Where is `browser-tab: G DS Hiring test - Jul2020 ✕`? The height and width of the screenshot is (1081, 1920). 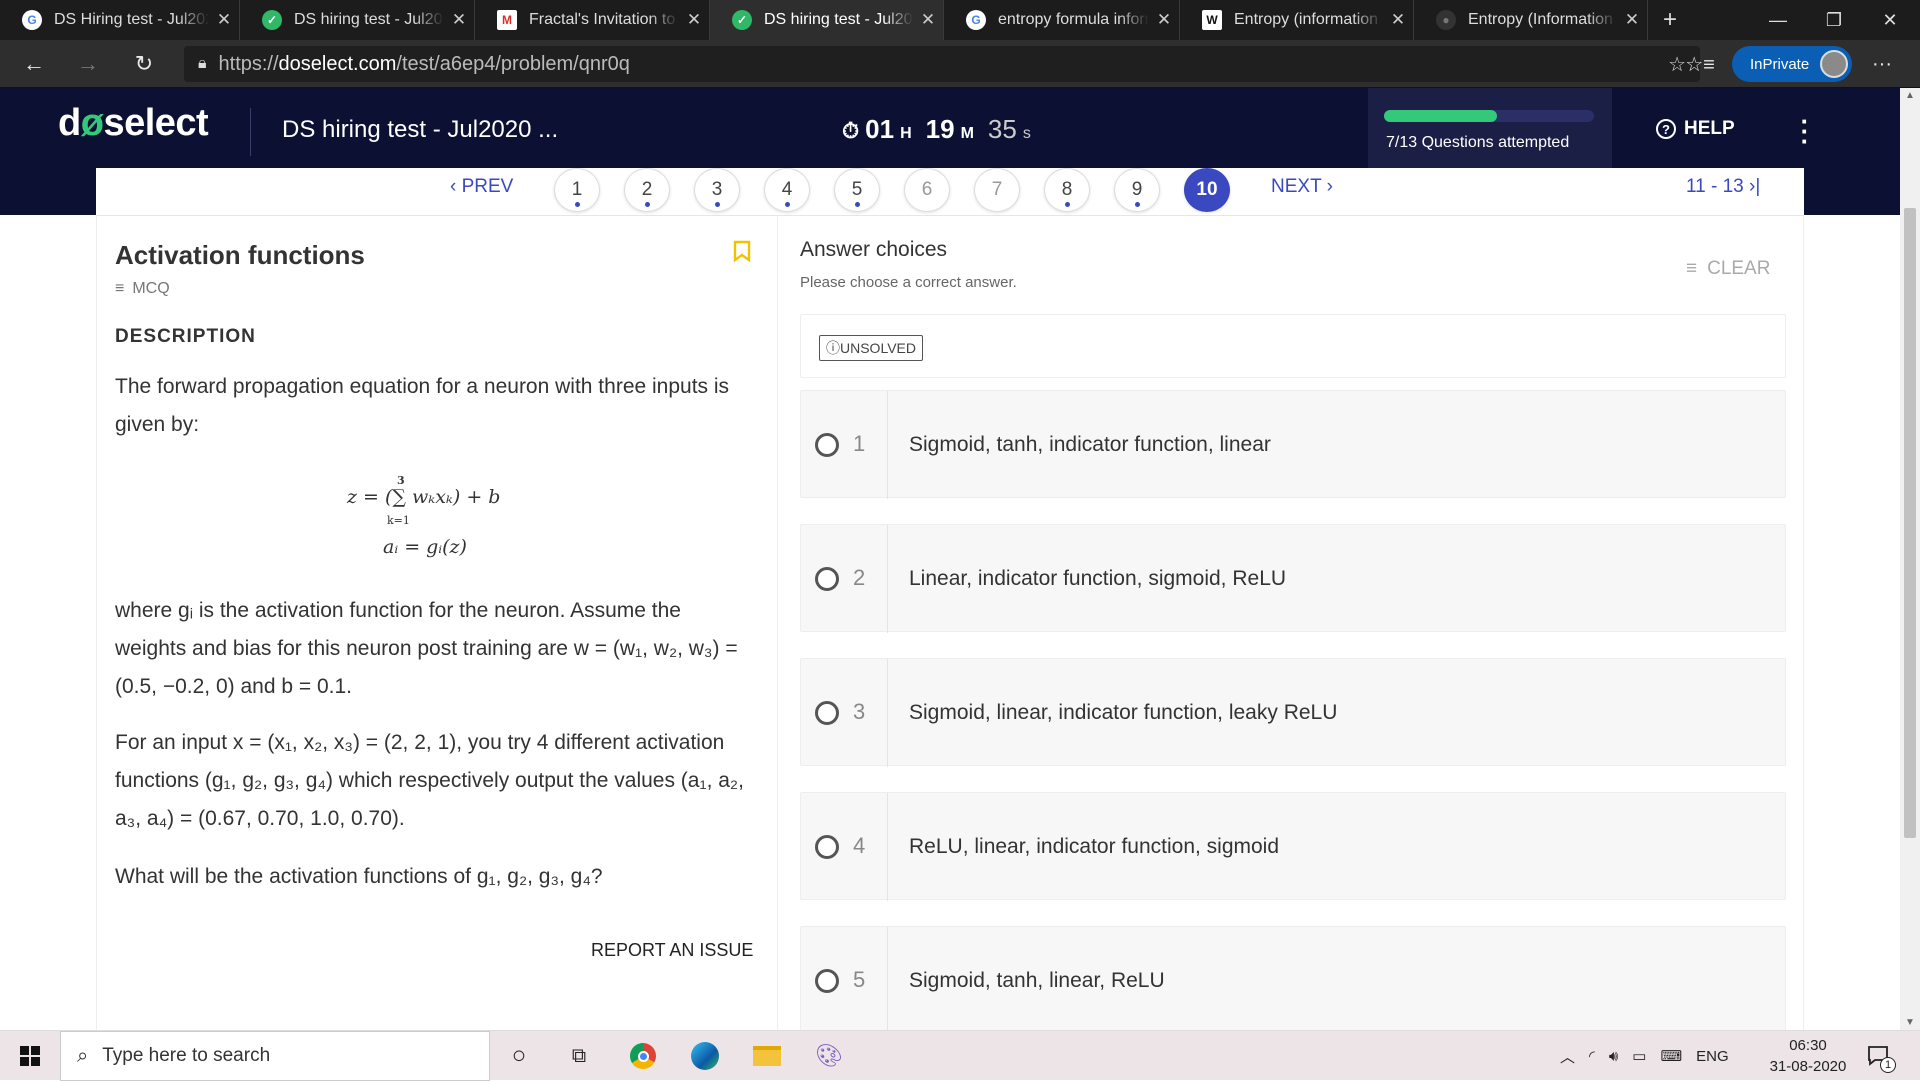
browser-tab: G DS Hiring test - Jul2020 ✕ is located at coordinates (120, 20).